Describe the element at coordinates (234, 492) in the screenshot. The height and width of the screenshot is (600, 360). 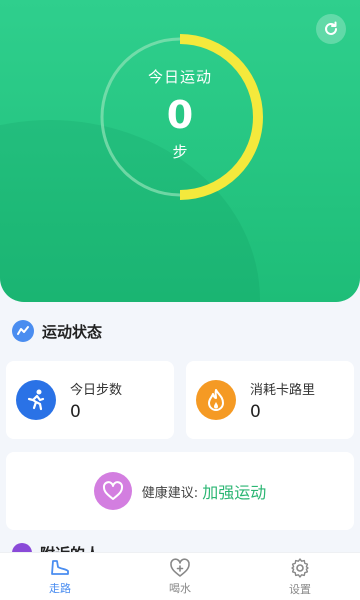
I see `health-advice-value: 加强运动` at that location.